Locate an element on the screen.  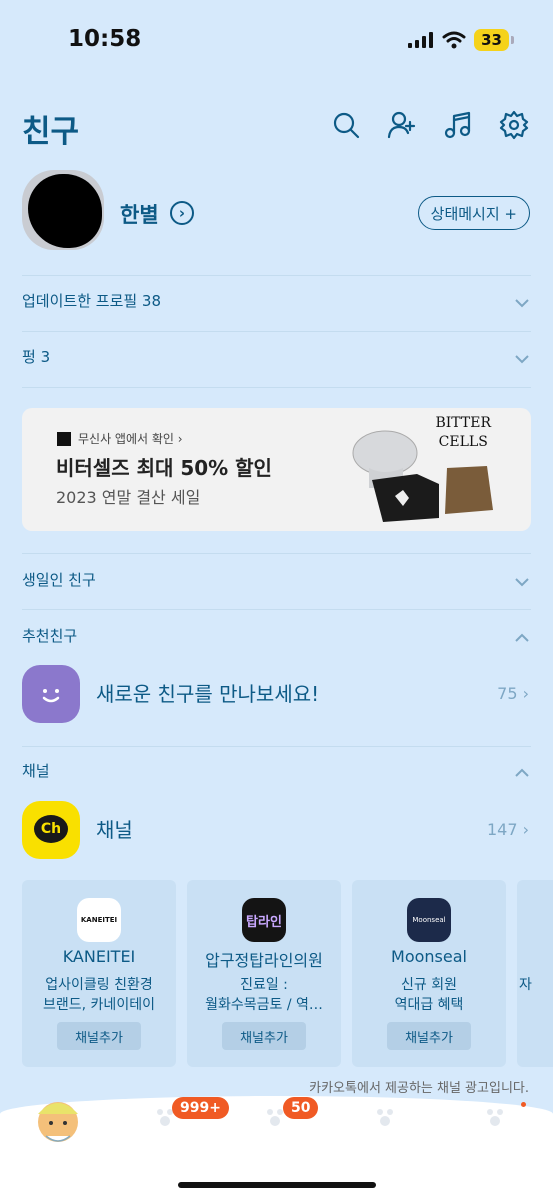
channel-count: 147 › is located at coordinates (508, 829).